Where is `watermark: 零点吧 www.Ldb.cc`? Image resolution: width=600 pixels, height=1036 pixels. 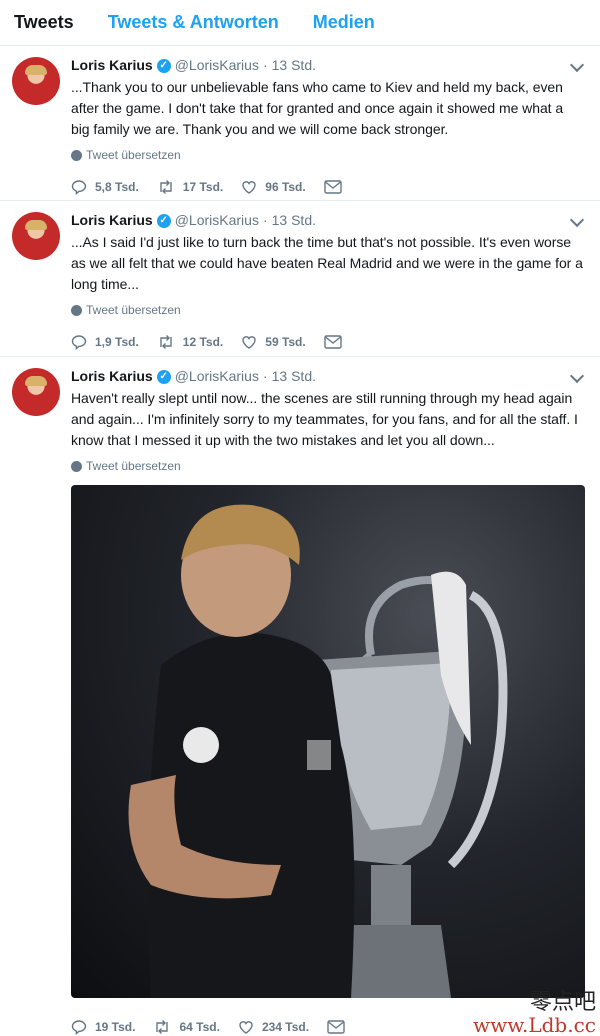
watermark: 零点吧 www.Ldb.cc is located at coordinates (534, 1014).